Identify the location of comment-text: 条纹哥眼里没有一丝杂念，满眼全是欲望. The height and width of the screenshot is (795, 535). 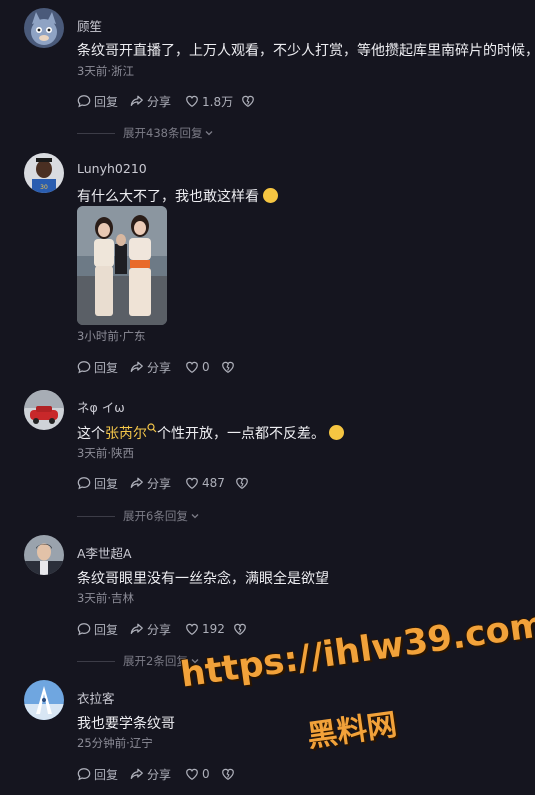
(203, 579).